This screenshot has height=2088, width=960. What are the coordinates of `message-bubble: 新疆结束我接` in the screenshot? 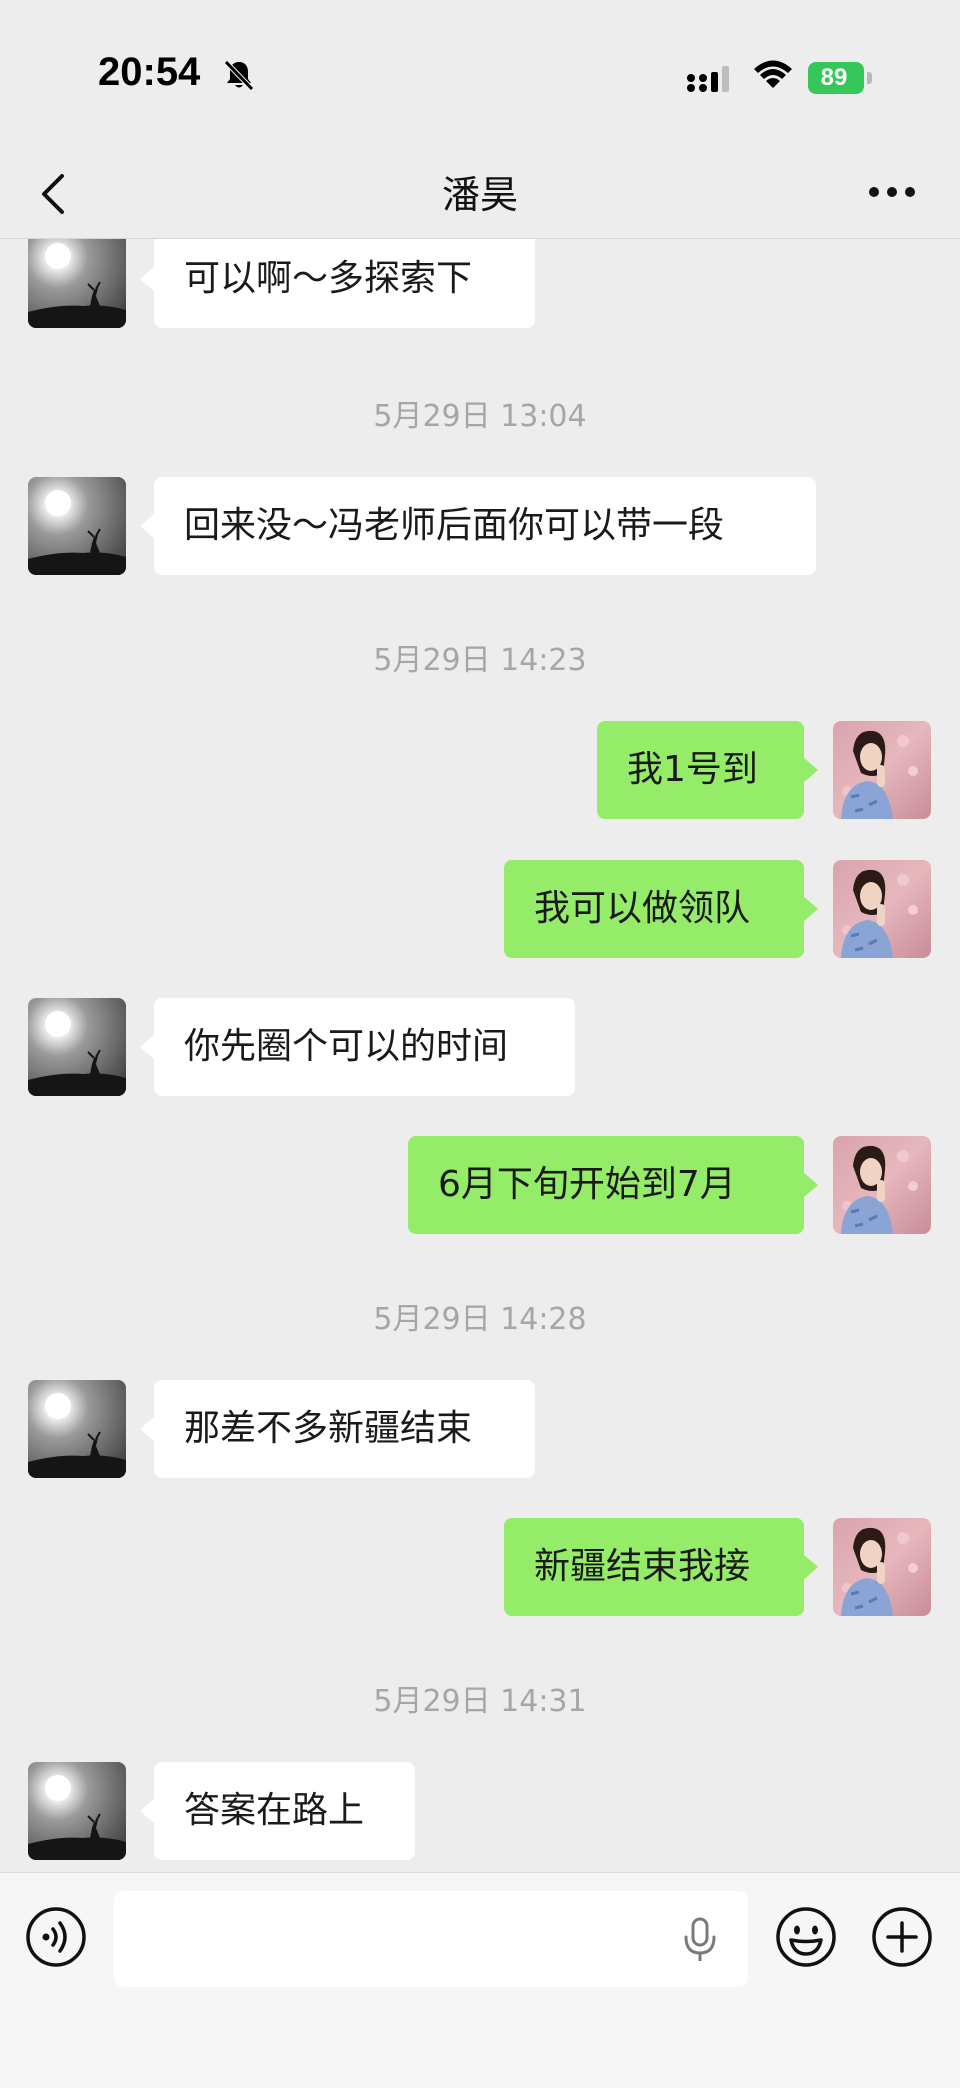 It's located at (661, 1567).